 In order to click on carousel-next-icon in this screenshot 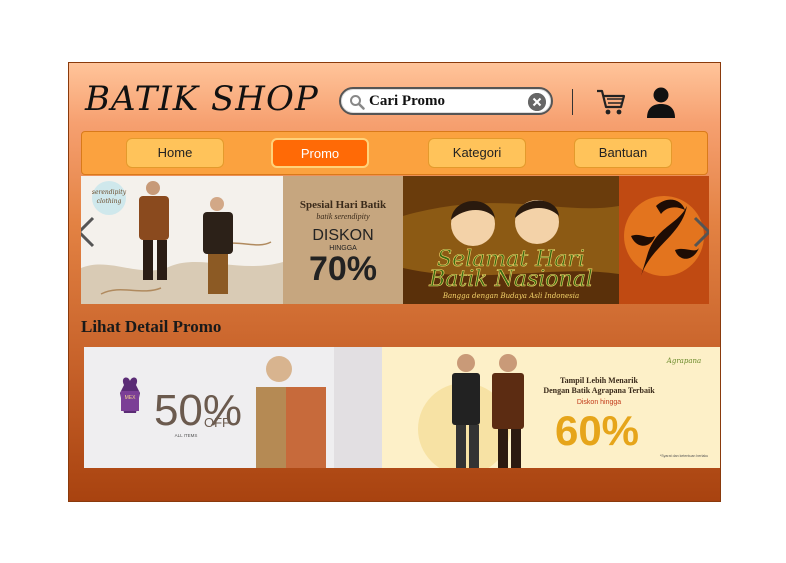, I will do `click(699, 232)`.